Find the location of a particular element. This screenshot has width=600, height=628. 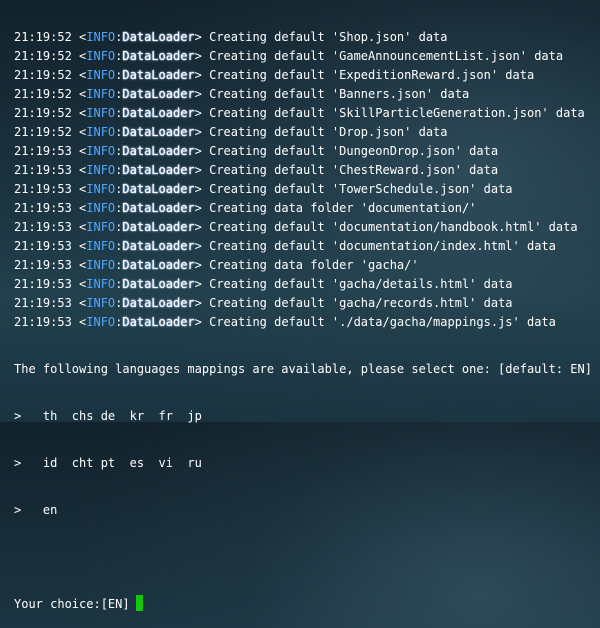

text-cursor is located at coordinates (139, 603).